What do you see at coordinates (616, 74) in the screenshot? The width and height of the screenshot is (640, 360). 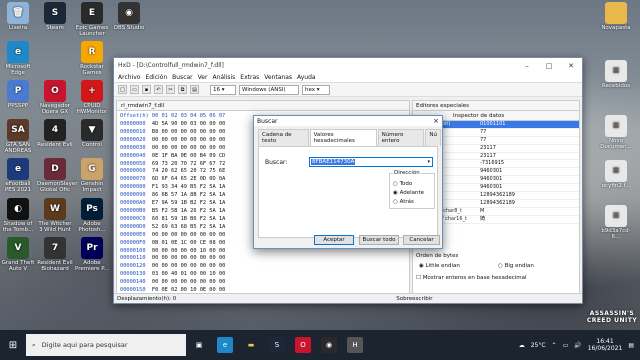 I see `desktop-file-icon: ≡ Recebidos` at bounding box center [616, 74].